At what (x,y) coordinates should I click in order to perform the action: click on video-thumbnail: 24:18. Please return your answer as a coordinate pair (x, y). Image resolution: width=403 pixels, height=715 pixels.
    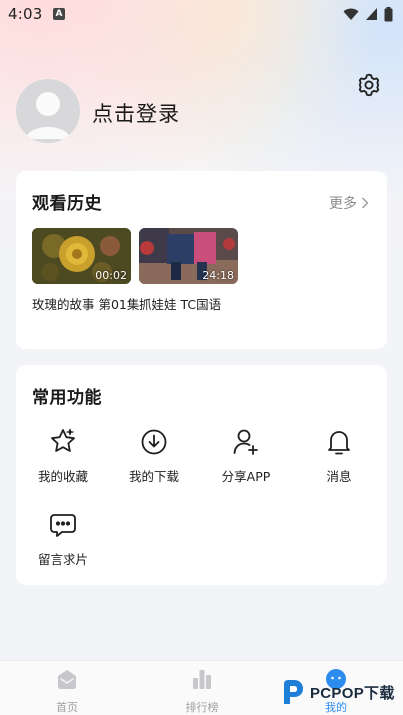
    Looking at the image, I should click on (188, 256).